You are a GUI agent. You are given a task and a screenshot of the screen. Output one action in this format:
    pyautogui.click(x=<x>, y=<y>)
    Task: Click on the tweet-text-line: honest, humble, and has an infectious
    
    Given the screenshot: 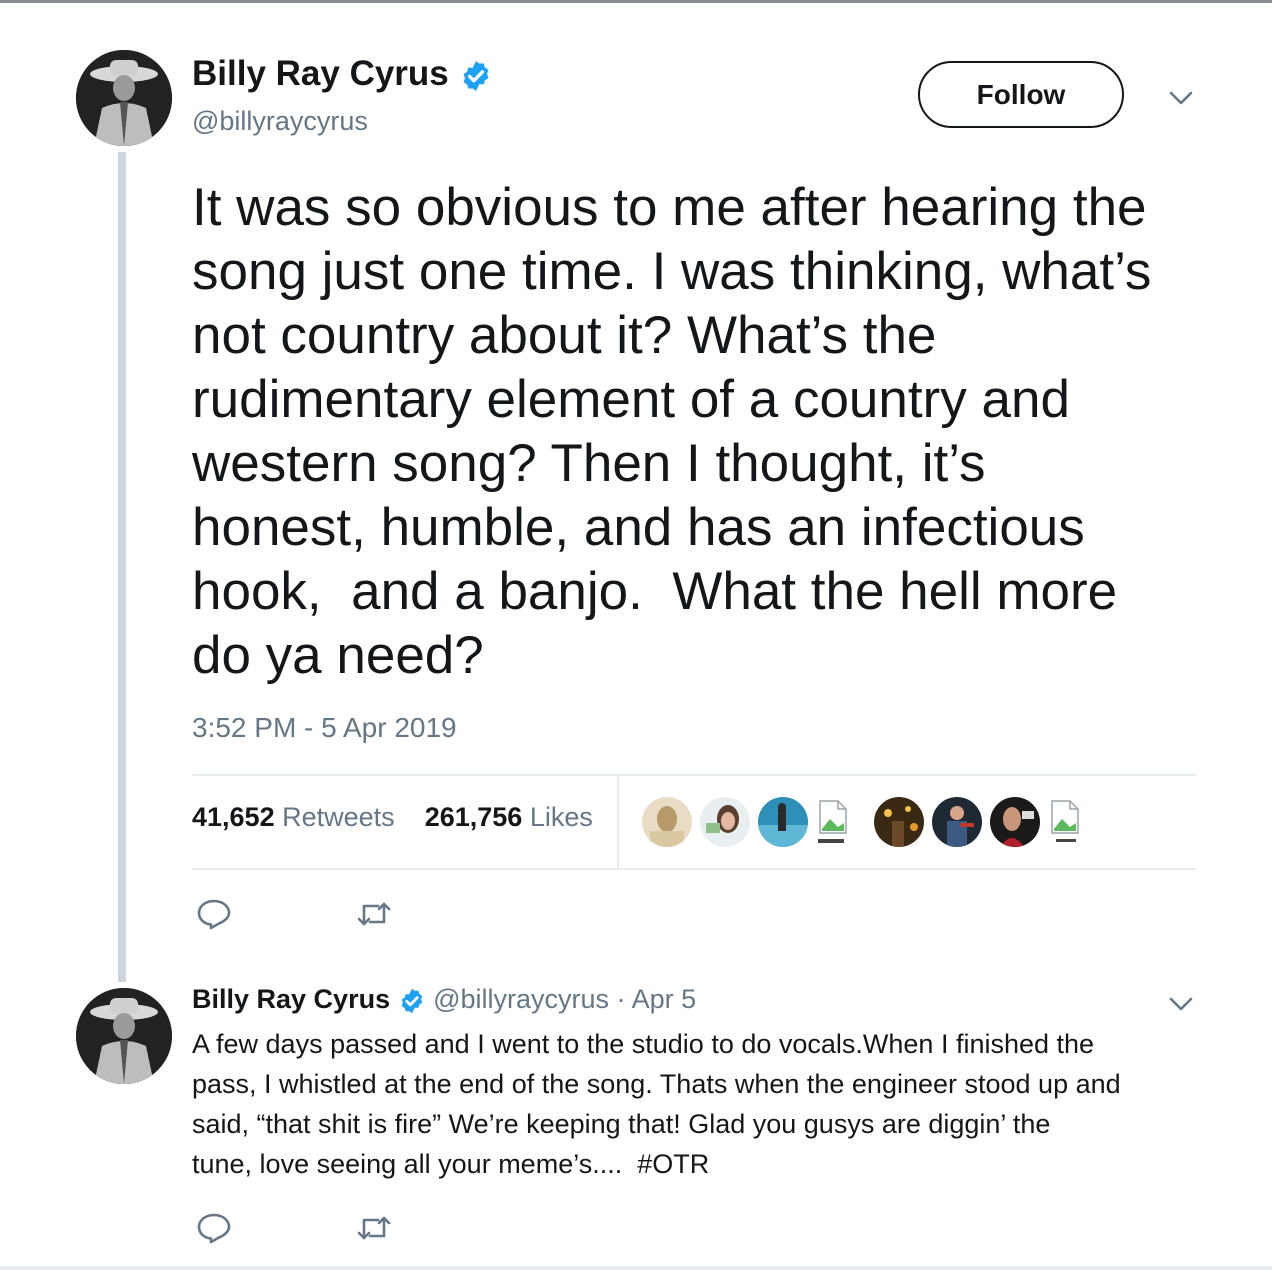 What is the action you would take?
    pyautogui.click(x=638, y=527)
    